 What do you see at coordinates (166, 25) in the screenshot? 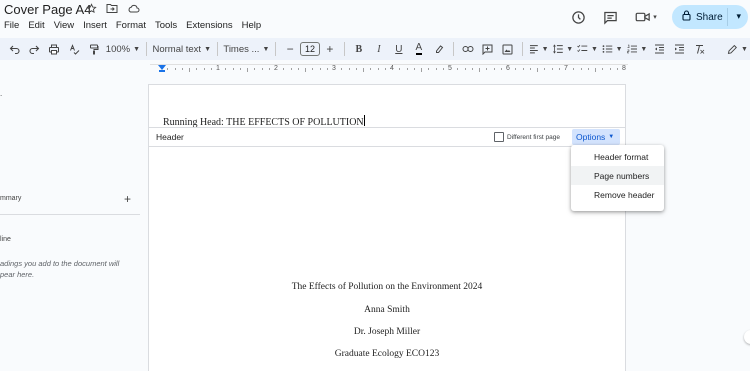
I see `menu-tools: Tools` at bounding box center [166, 25].